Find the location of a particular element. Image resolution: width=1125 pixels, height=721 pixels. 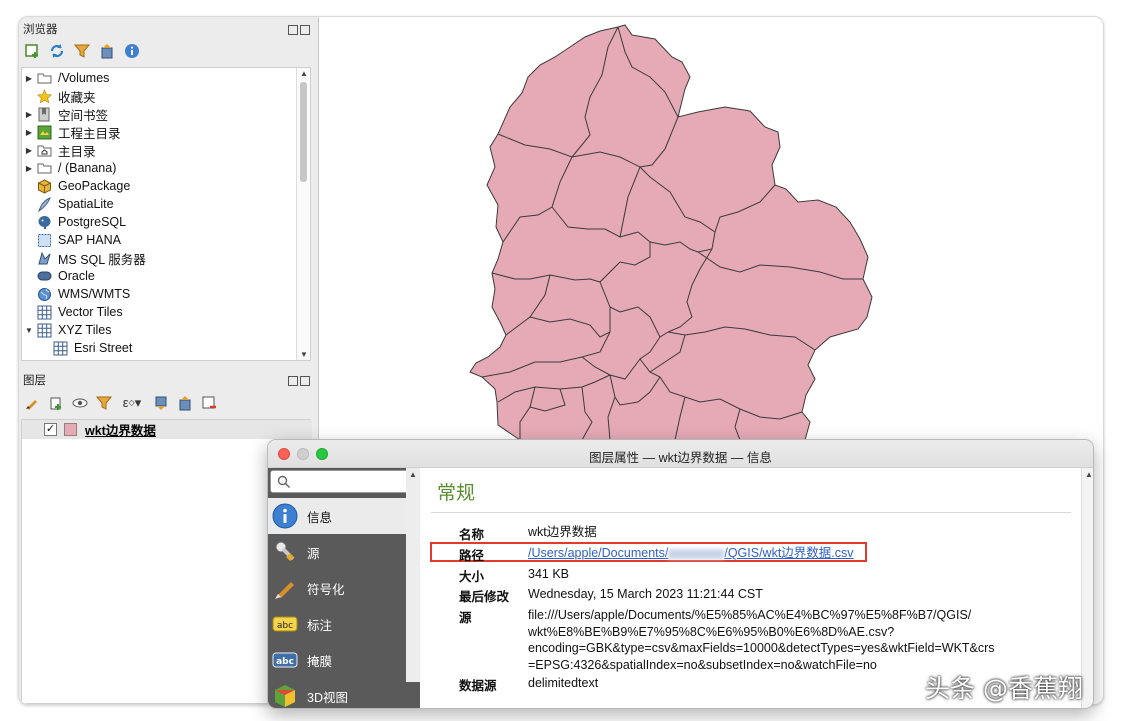

sidebar-scrollbar: ▲ is located at coordinates (413, 575).